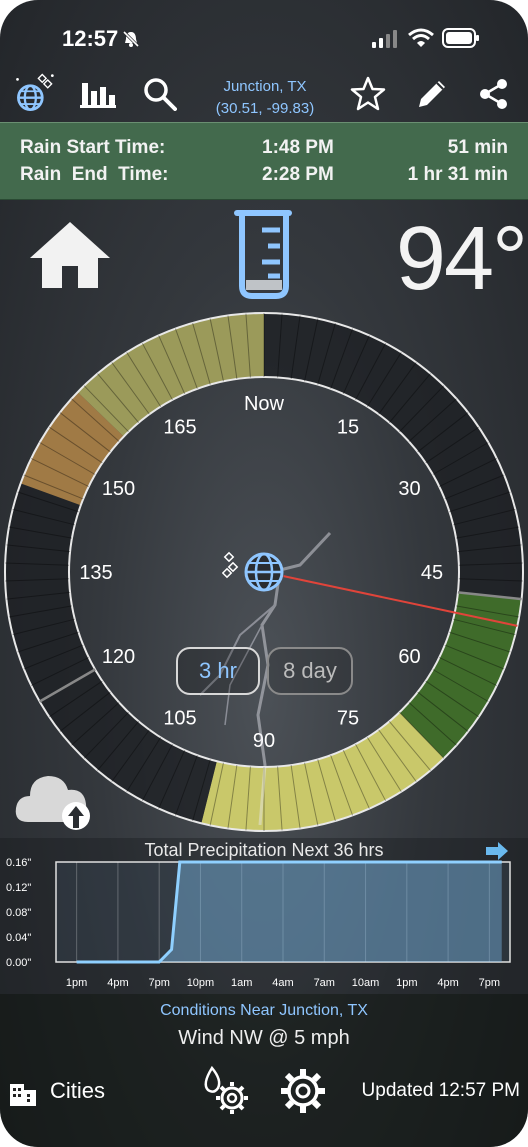 This screenshot has width=528, height=1147. I want to click on precip-y-tick: 0.08", so click(18, 913).